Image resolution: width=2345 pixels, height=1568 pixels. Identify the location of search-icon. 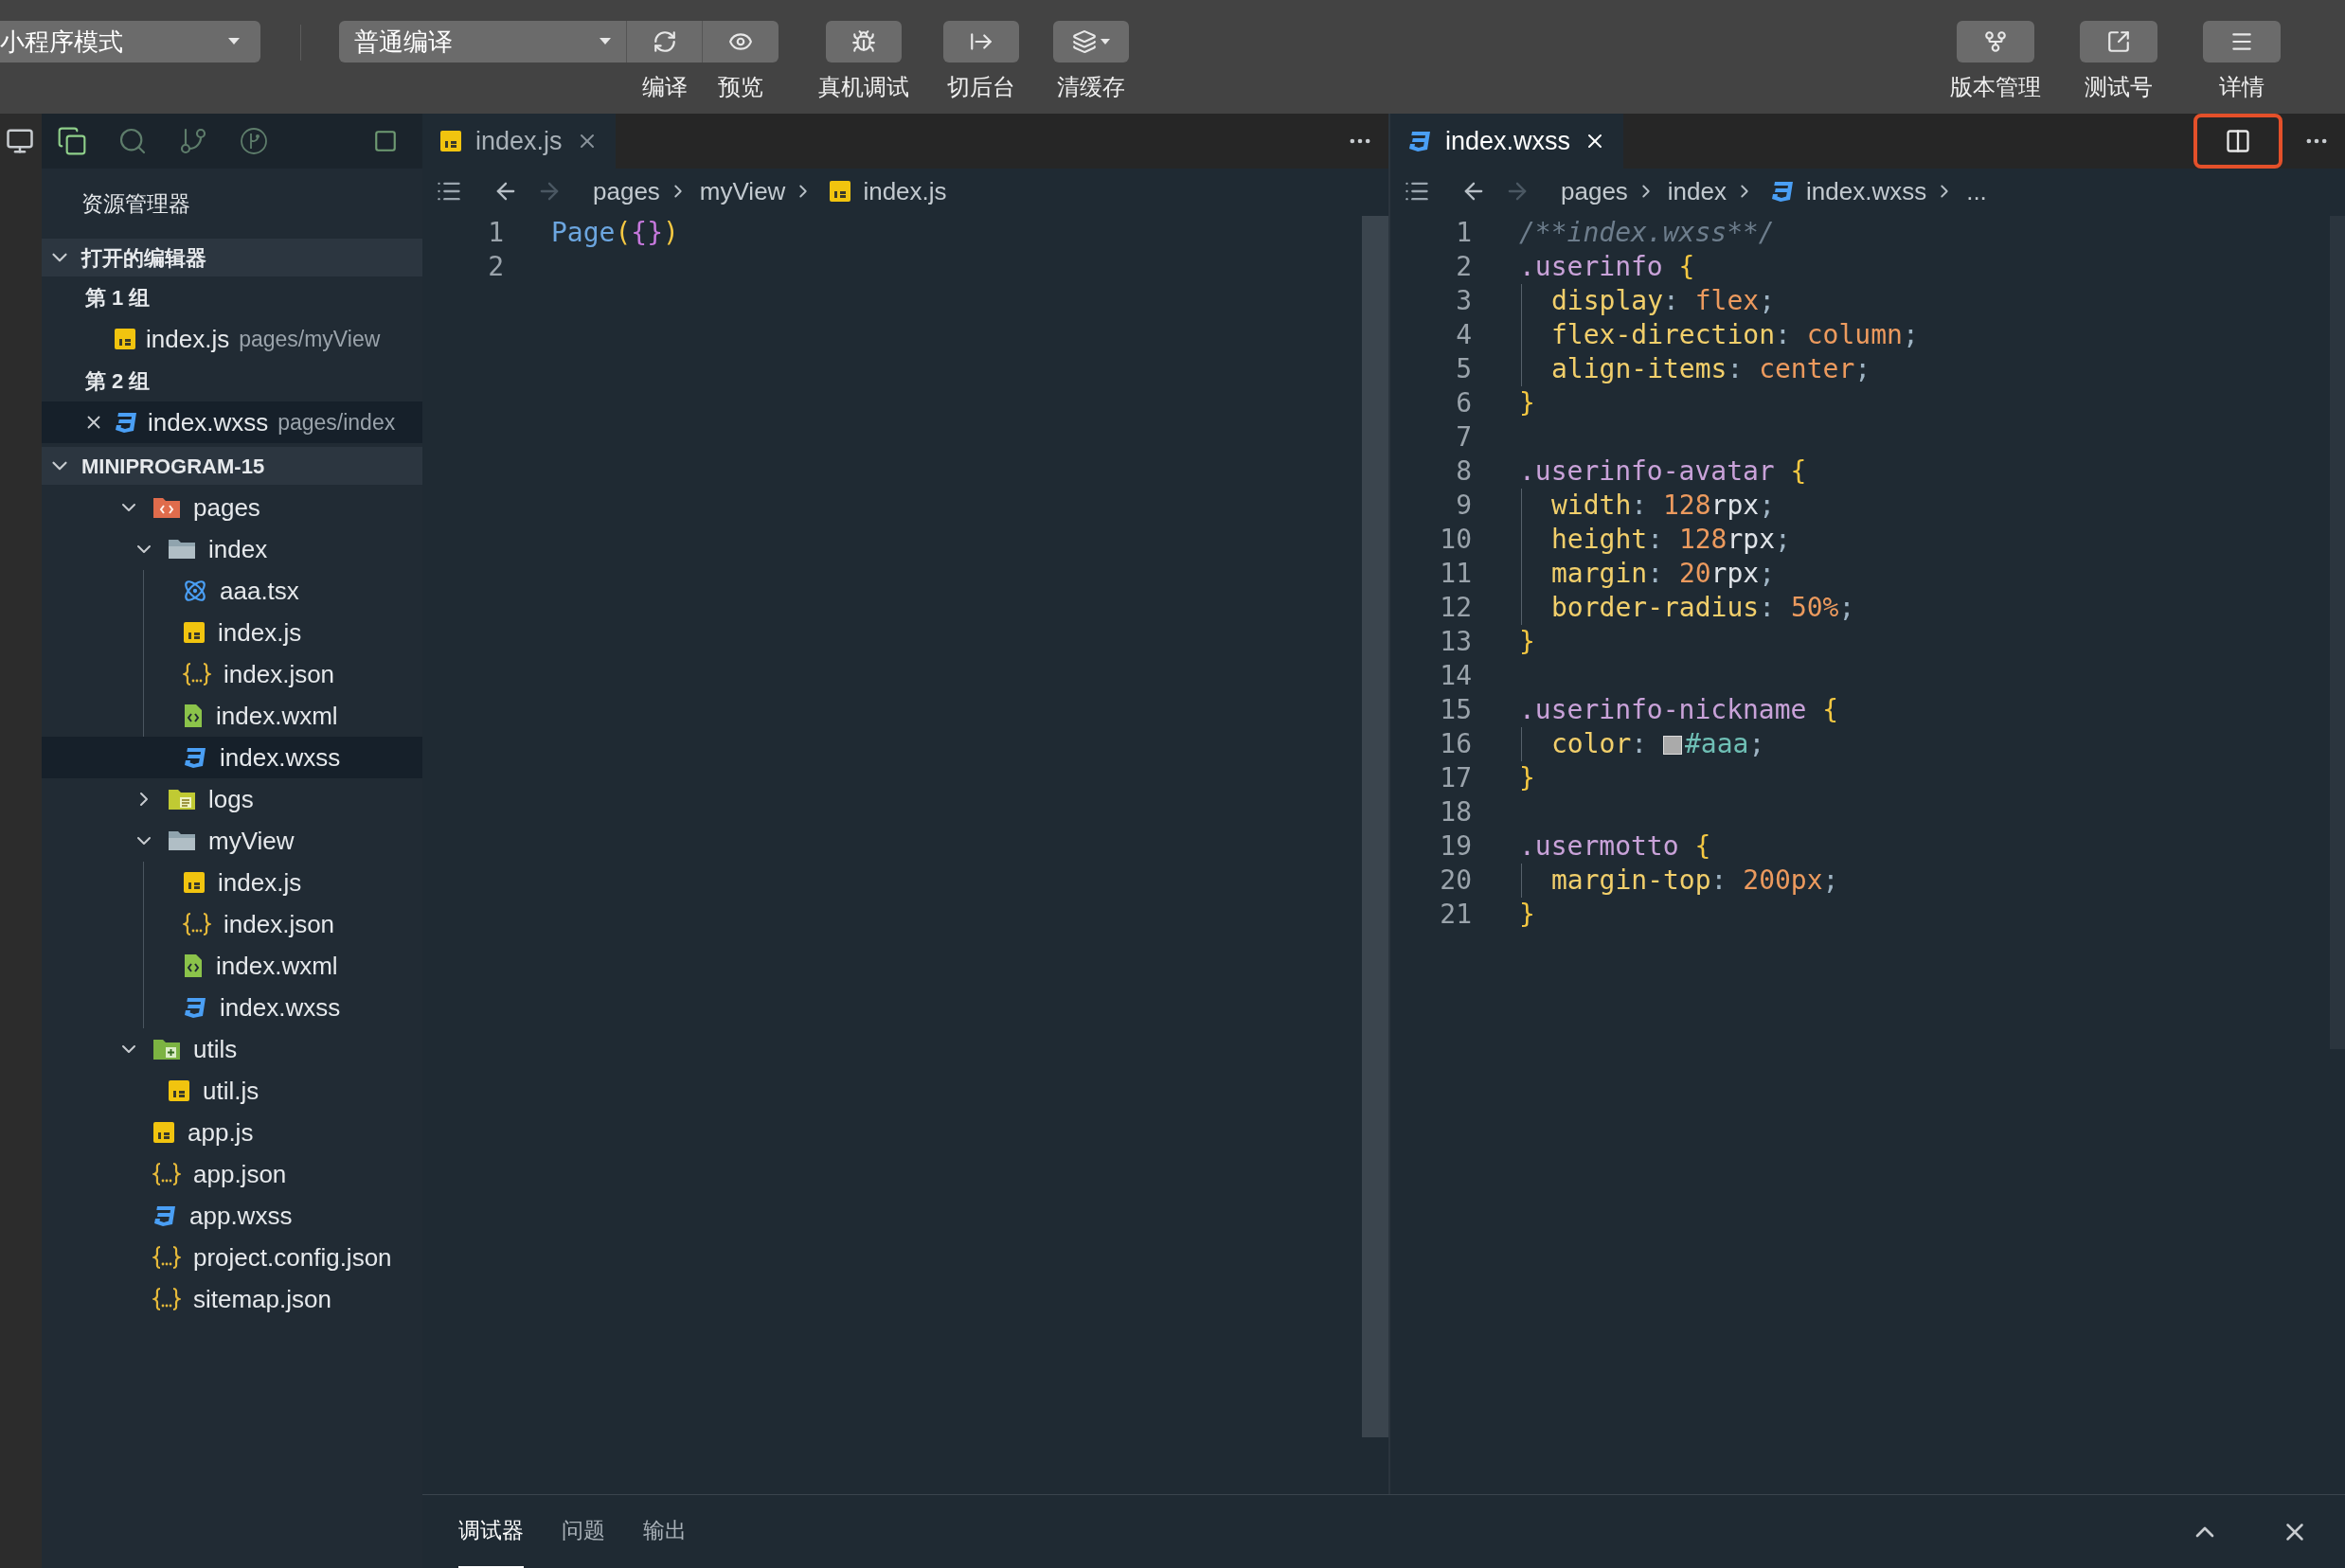
(133, 141).